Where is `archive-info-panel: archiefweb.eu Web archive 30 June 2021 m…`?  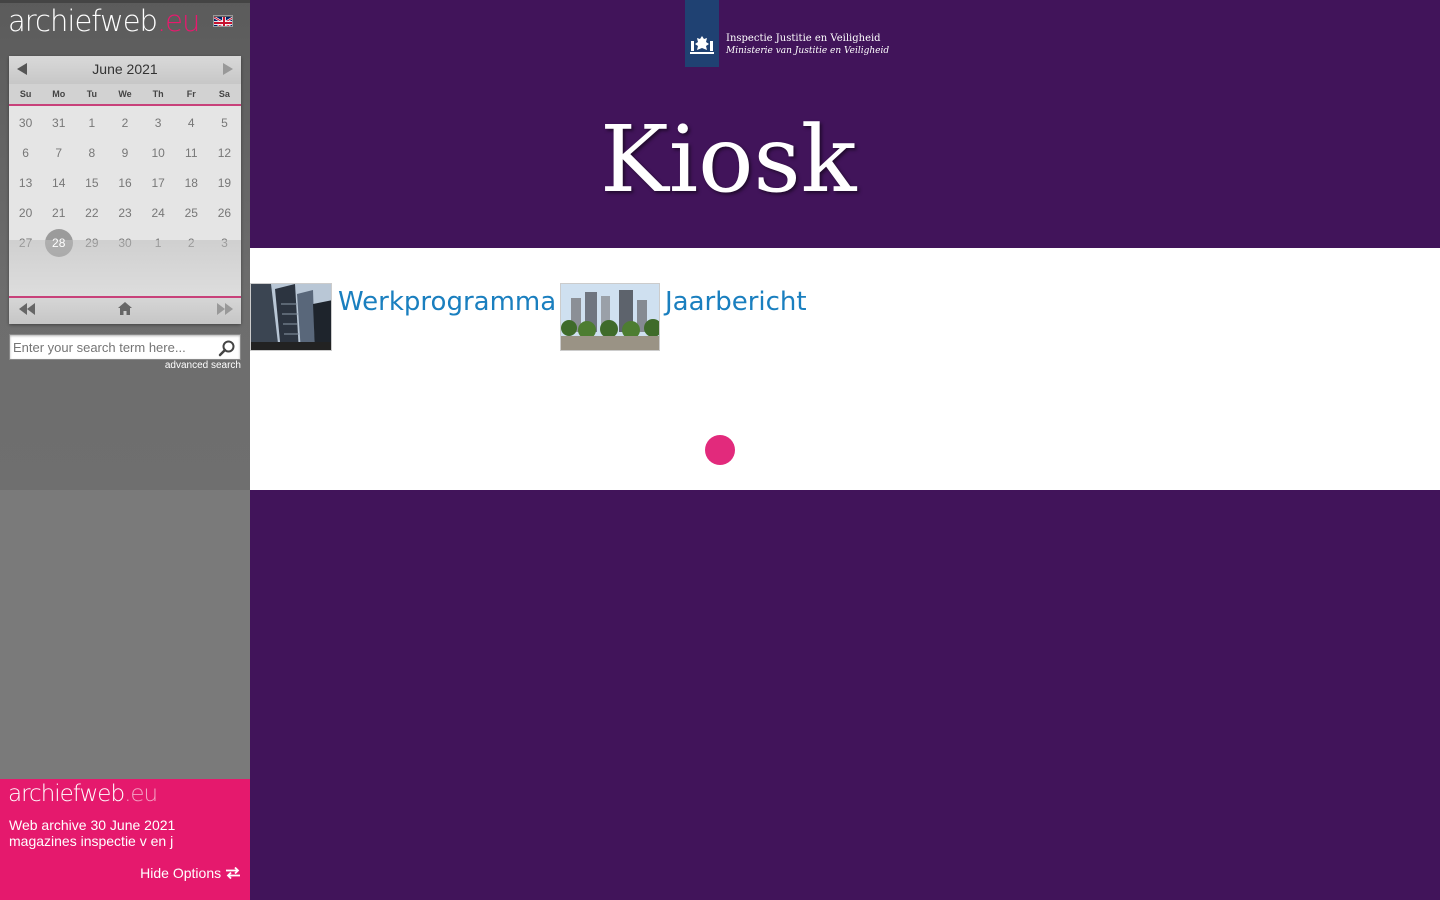
archive-info-panel: archiefweb.eu Web archive 30 June 2021 m… is located at coordinates (125, 839).